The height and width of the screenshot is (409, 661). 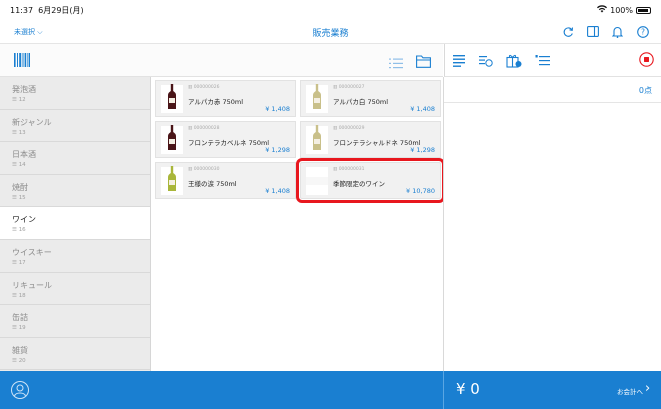 I want to click on product-code: ▥ 000000026, so click(x=203, y=87).